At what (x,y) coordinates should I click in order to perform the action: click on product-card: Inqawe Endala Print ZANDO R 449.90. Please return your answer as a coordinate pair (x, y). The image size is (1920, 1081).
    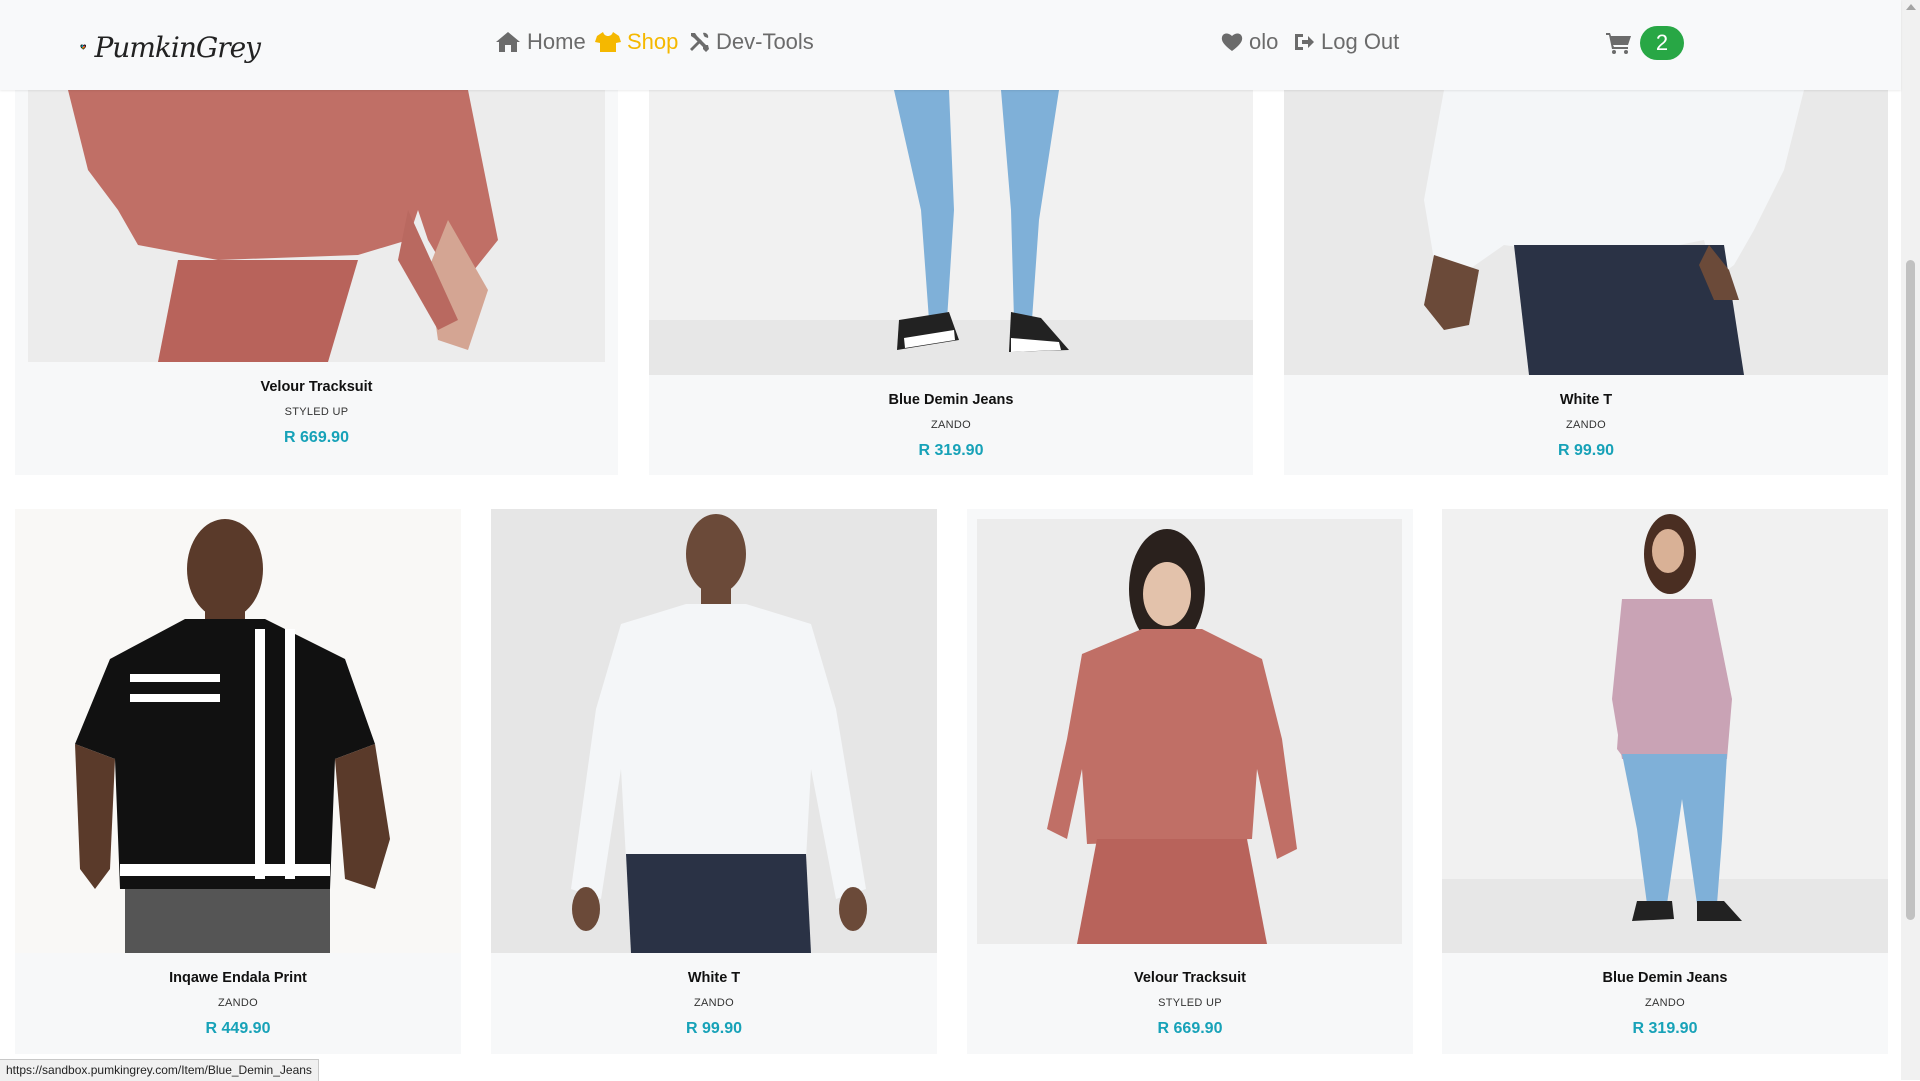
    Looking at the image, I should click on (238, 781).